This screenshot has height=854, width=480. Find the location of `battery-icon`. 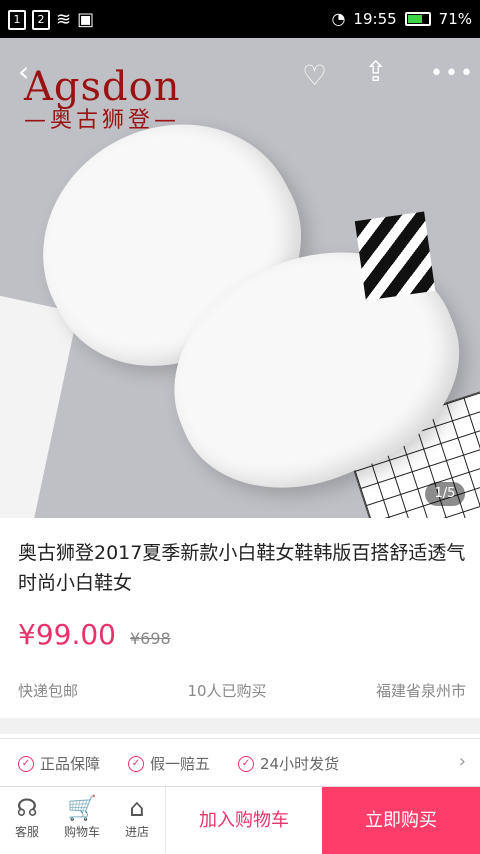

battery-icon is located at coordinates (417, 18).